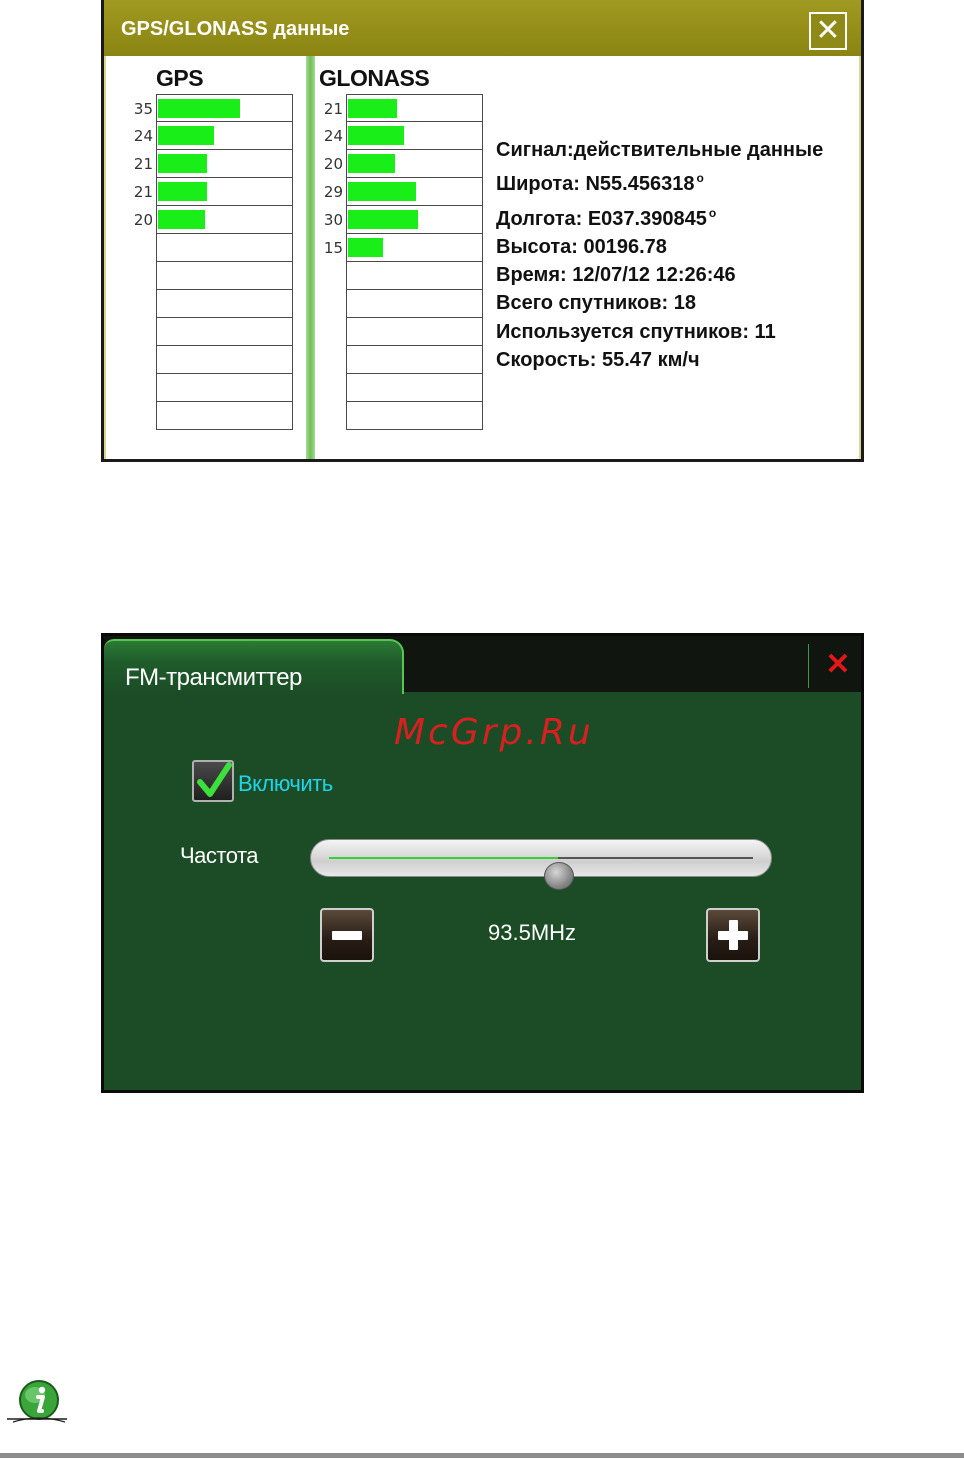 The width and height of the screenshot is (964, 1459). I want to click on glonass-satellite-row: 15, so click(403, 248).